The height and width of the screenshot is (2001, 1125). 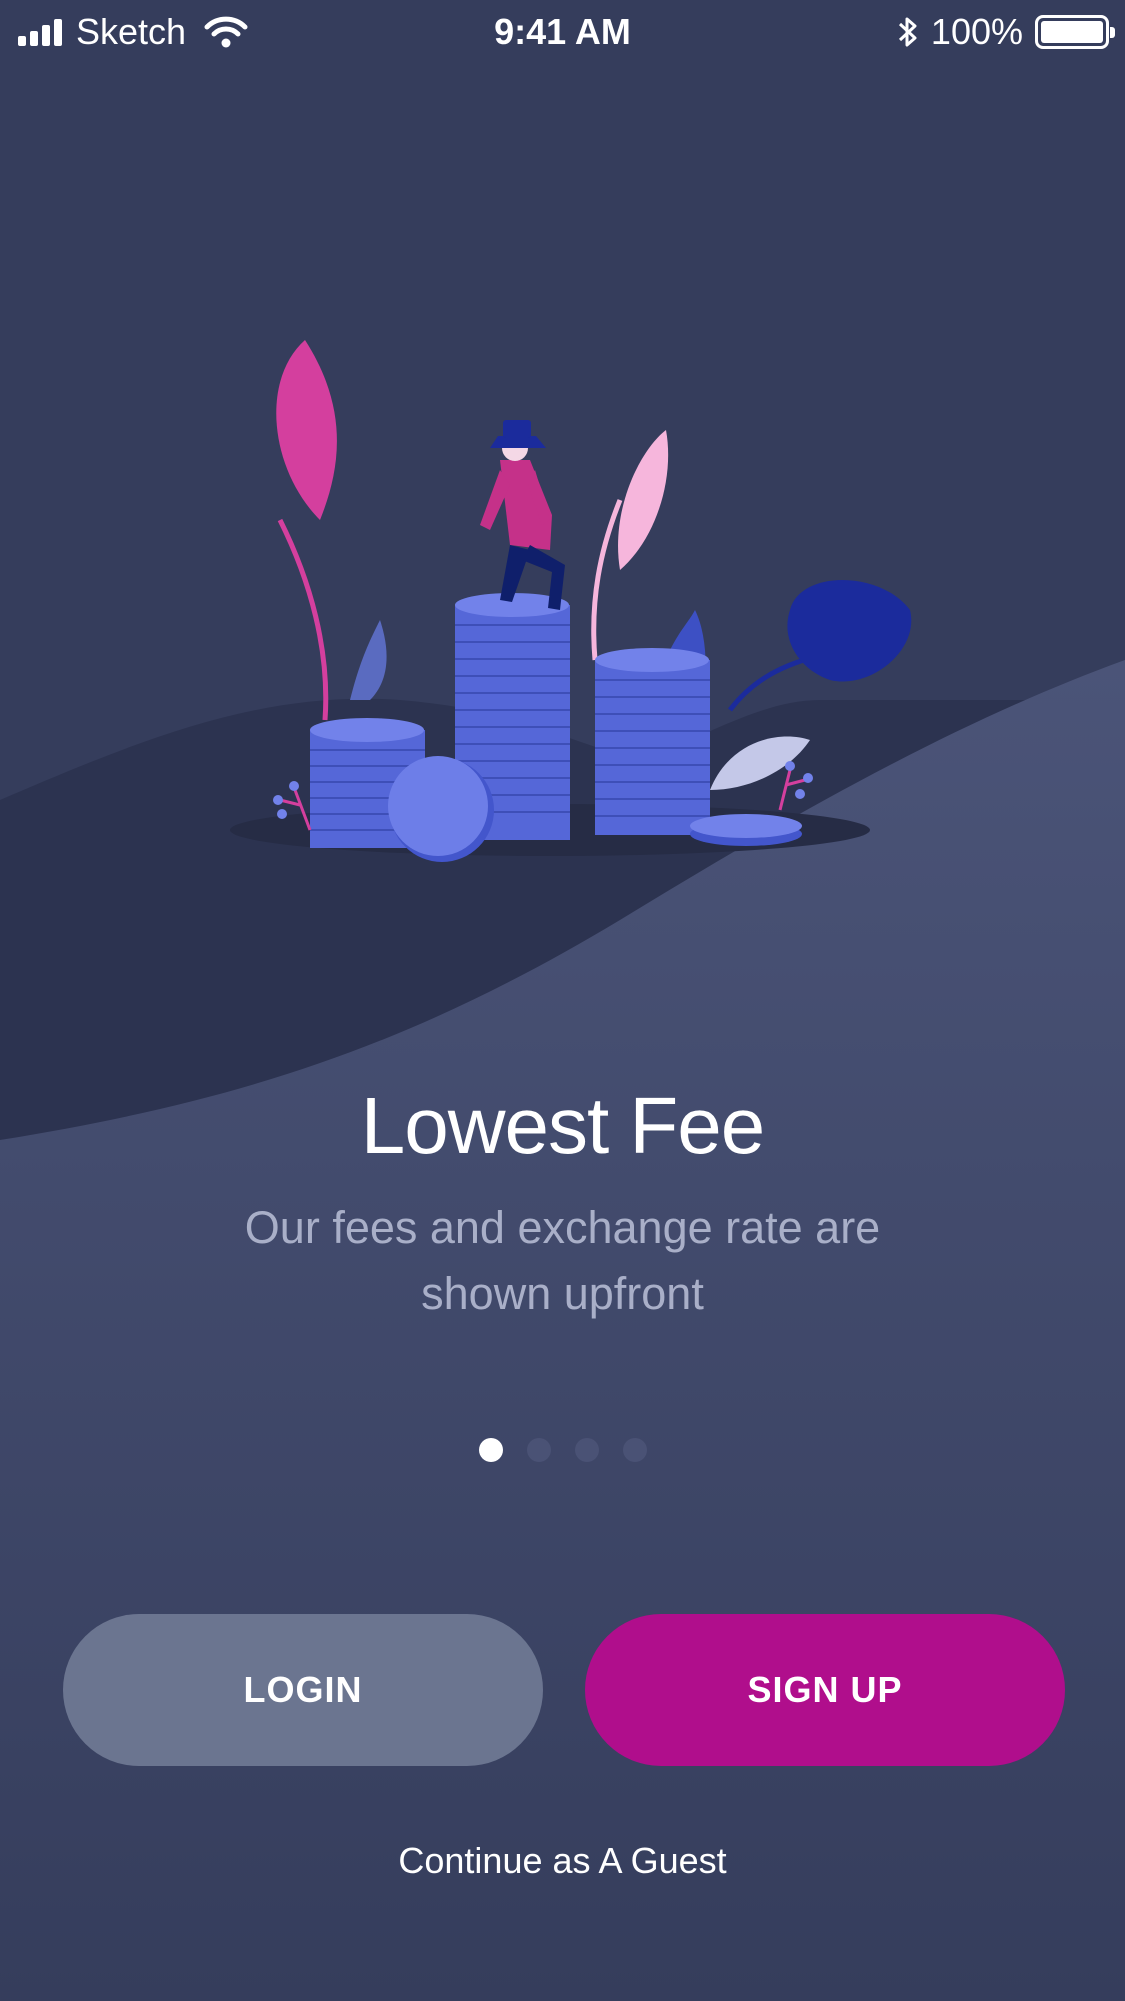 What do you see at coordinates (907, 32) in the screenshot?
I see `bluetooth-icon` at bounding box center [907, 32].